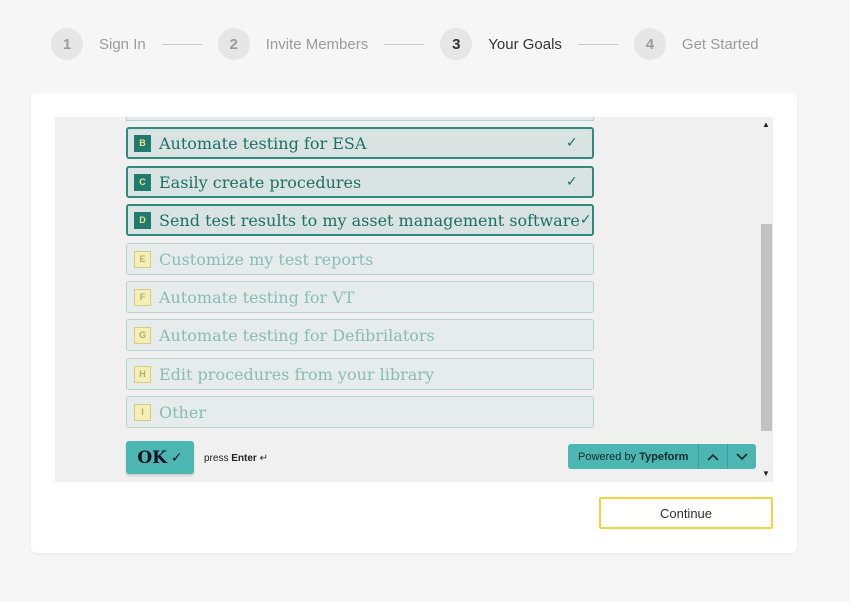  What do you see at coordinates (244, 458) in the screenshot?
I see `press-key: Enter` at bounding box center [244, 458].